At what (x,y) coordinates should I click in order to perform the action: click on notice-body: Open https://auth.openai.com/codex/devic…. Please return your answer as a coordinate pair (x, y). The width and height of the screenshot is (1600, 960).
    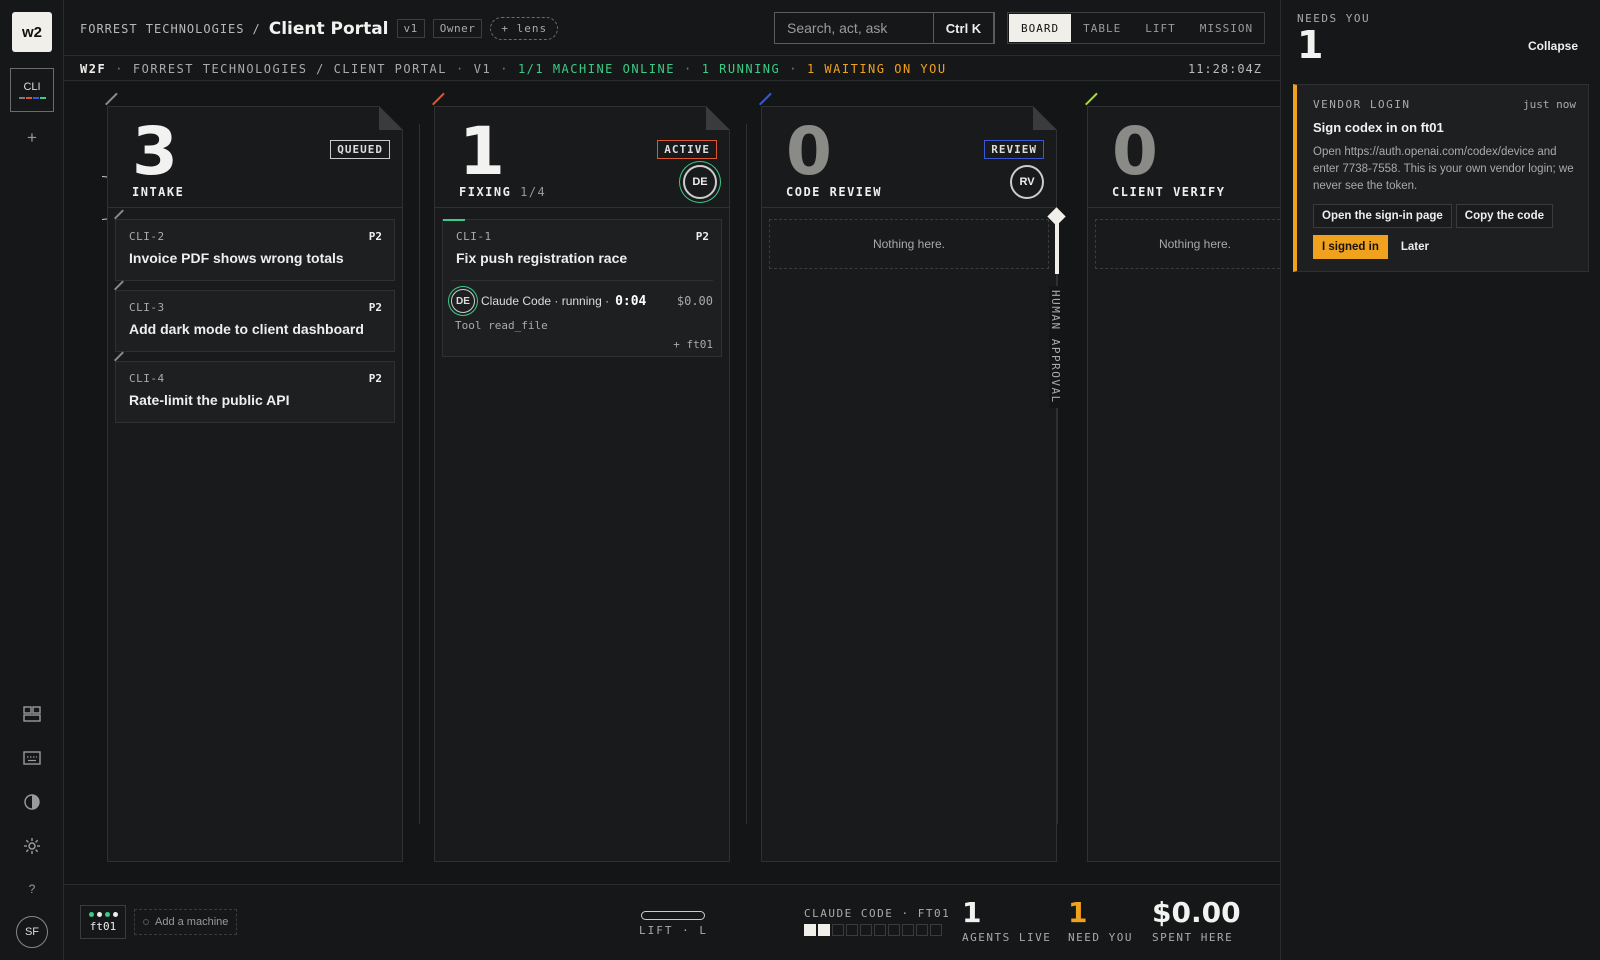
    Looking at the image, I should click on (1443, 169).